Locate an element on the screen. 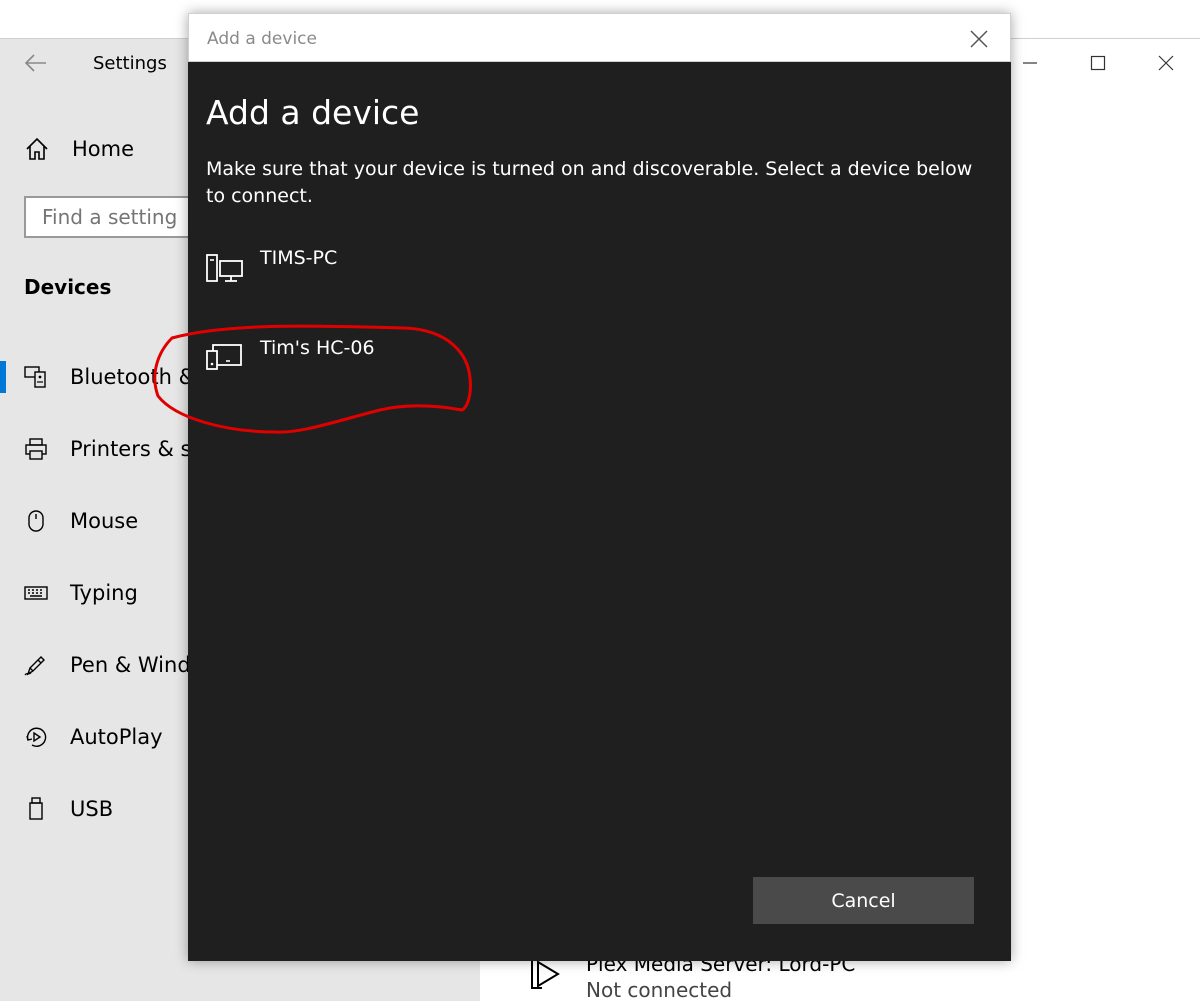  maximize-button is located at coordinates (1098, 63).